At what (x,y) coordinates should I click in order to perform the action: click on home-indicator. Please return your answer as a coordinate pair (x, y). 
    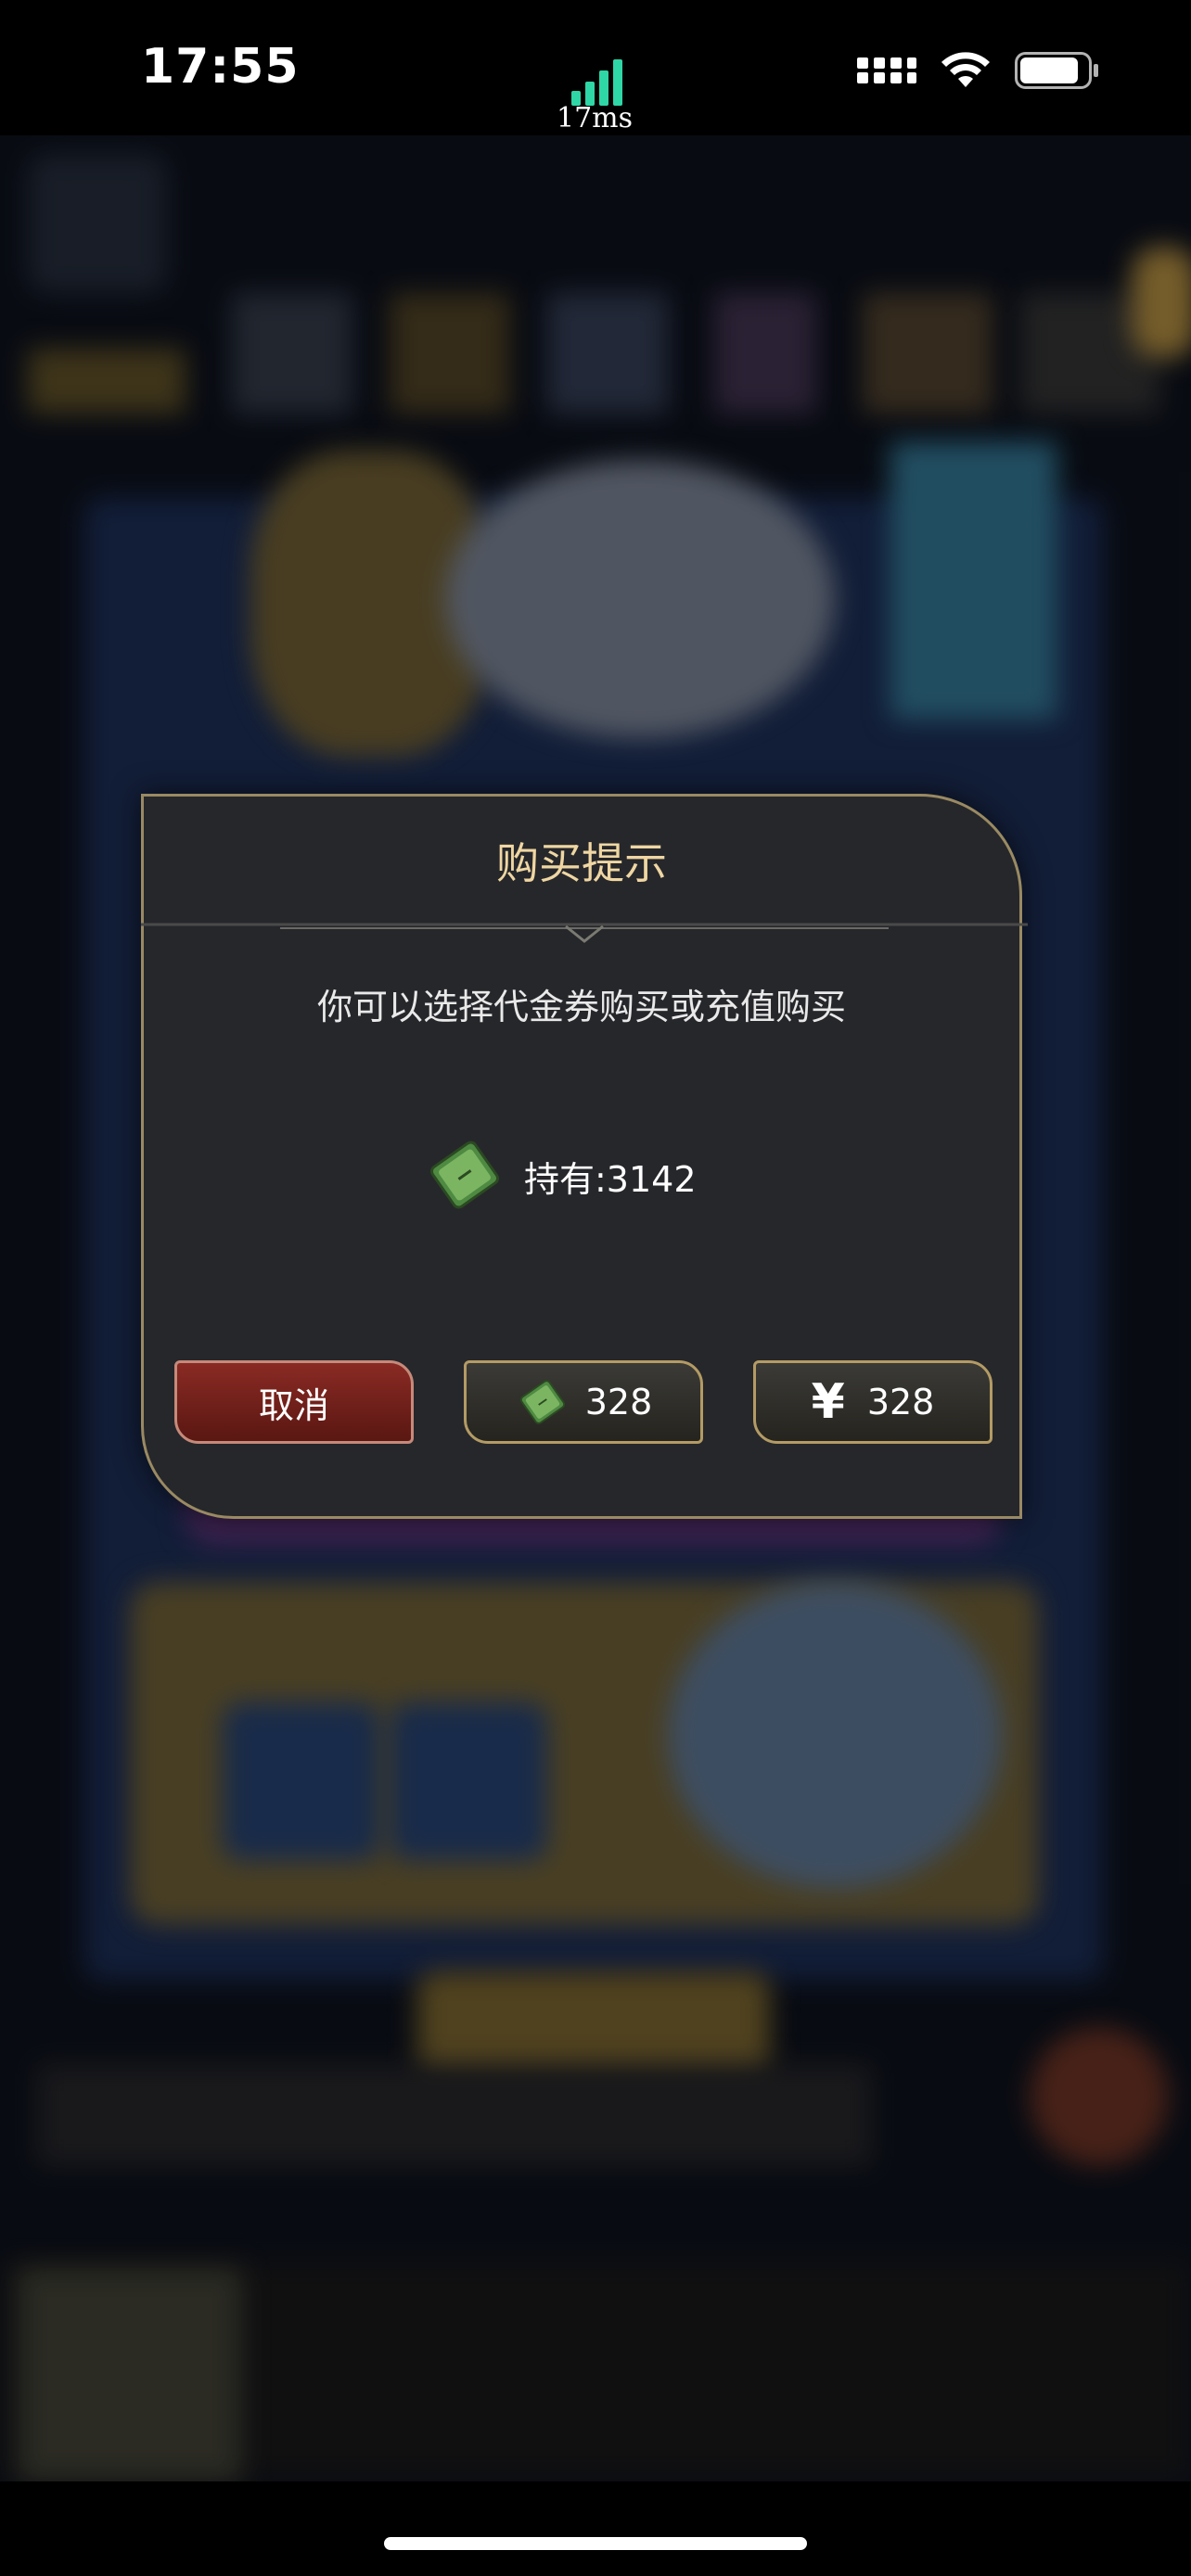
    Looking at the image, I should click on (595, 2543).